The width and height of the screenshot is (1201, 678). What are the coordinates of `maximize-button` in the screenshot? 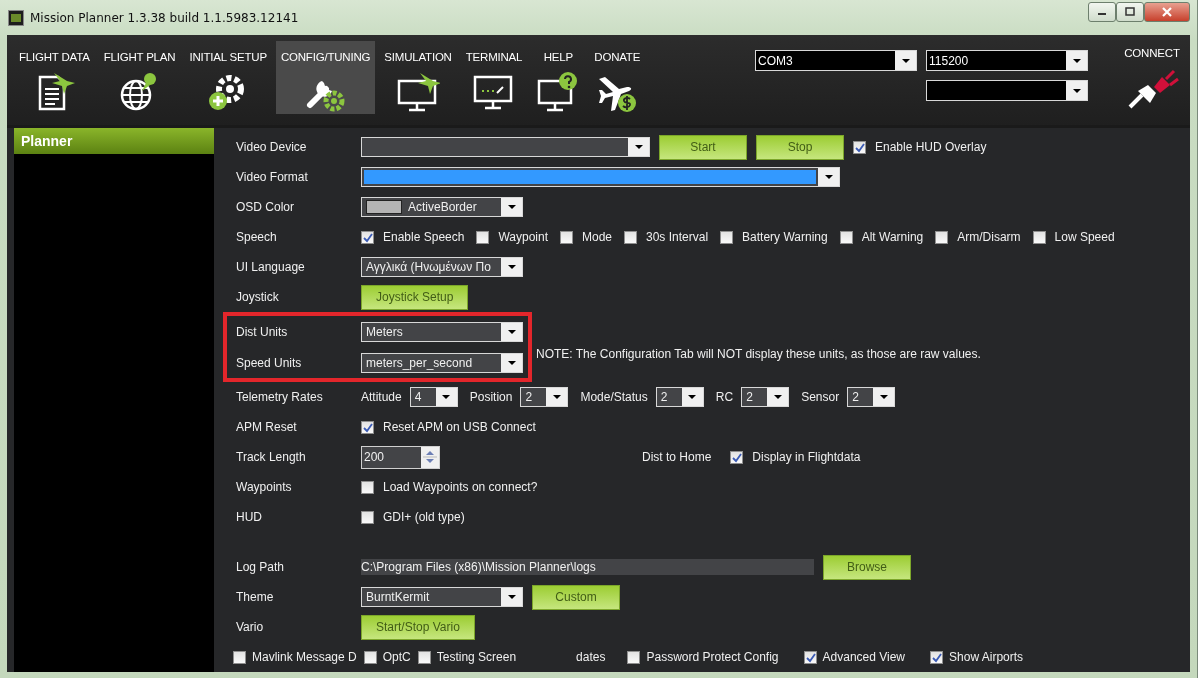 It's located at (1130, 12).